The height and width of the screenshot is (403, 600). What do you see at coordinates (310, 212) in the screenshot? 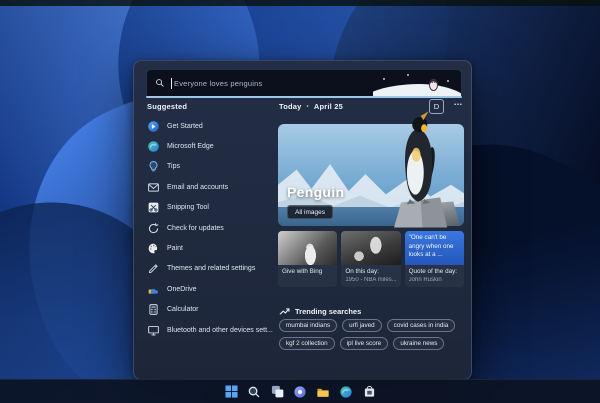
I see `all-images-button: All images` at bounding box center [310, 212].